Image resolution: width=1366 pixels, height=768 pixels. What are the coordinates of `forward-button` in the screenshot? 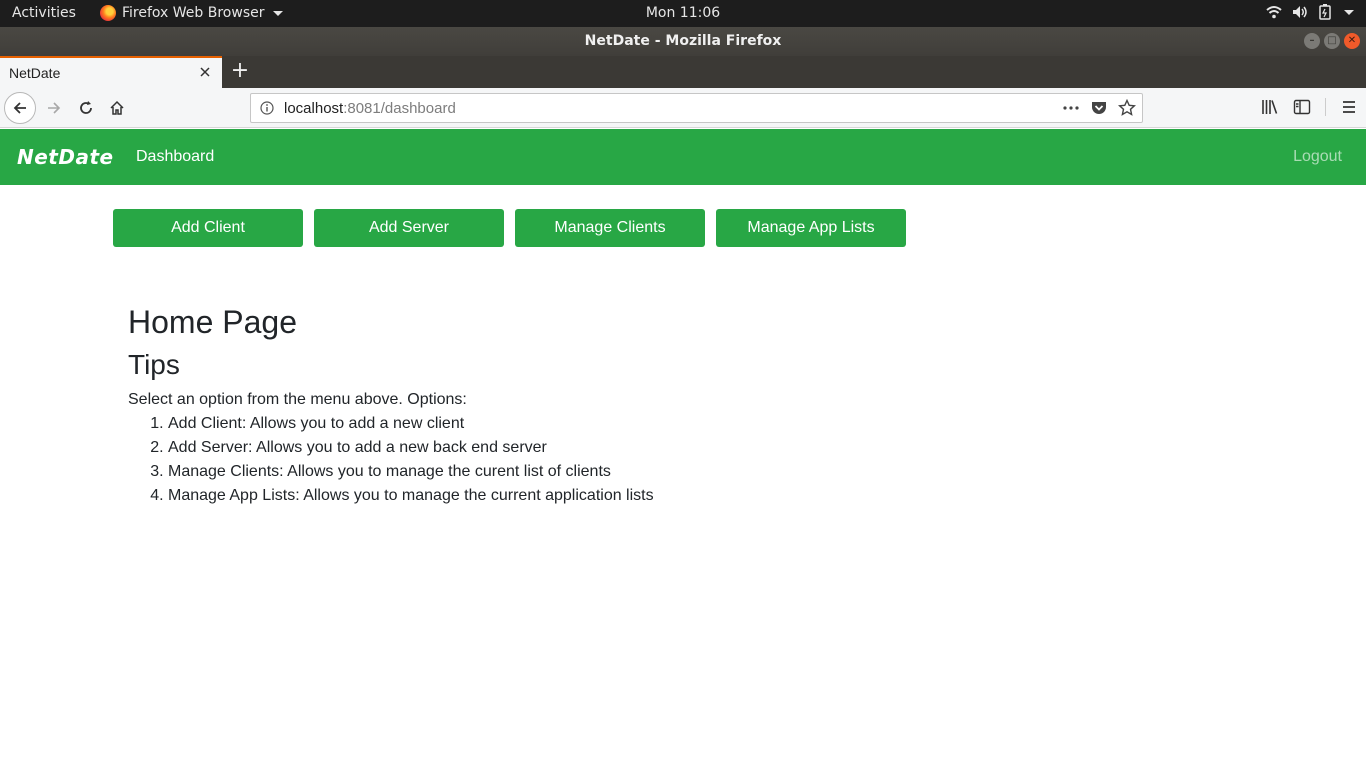 It's located at (54, 108).